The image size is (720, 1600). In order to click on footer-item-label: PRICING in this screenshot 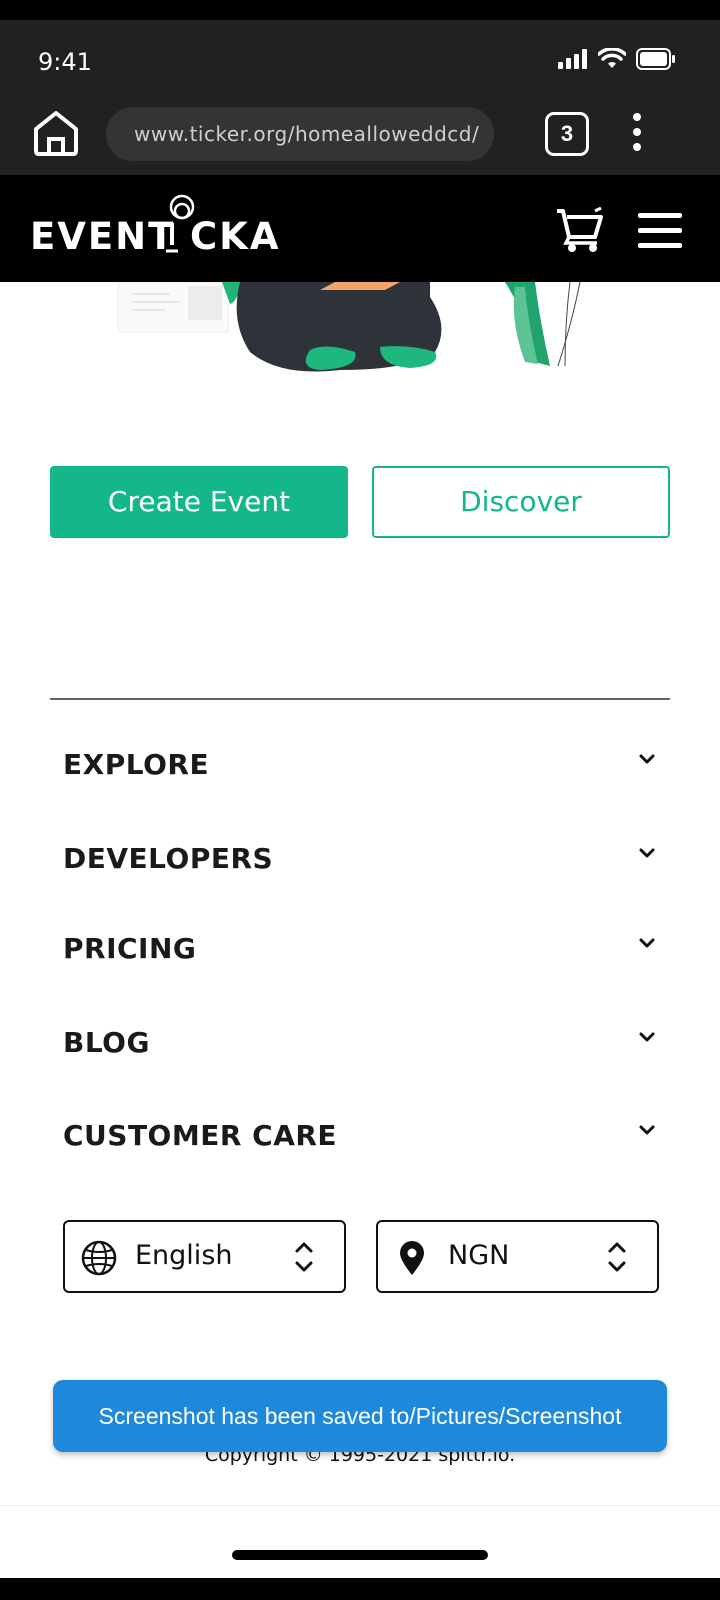, I will do `click(130, 948)`.